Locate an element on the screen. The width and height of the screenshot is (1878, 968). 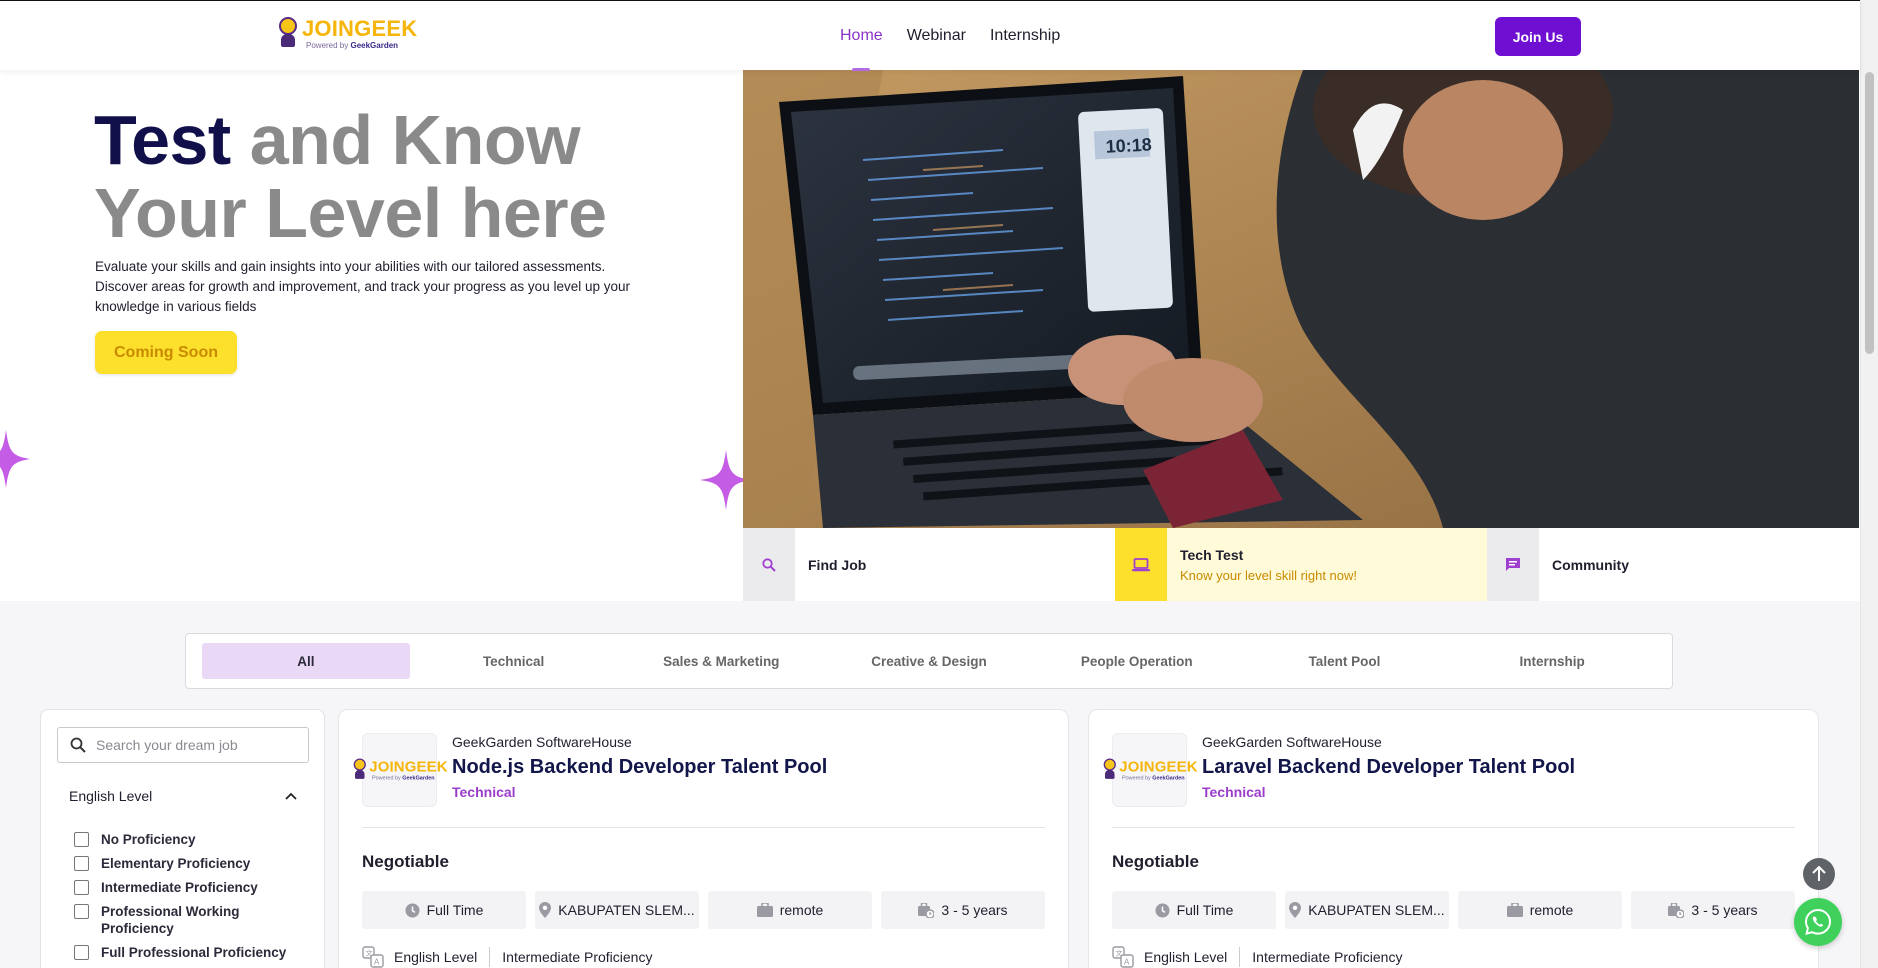
laptop-icon is located at coordinates (1141, 564).